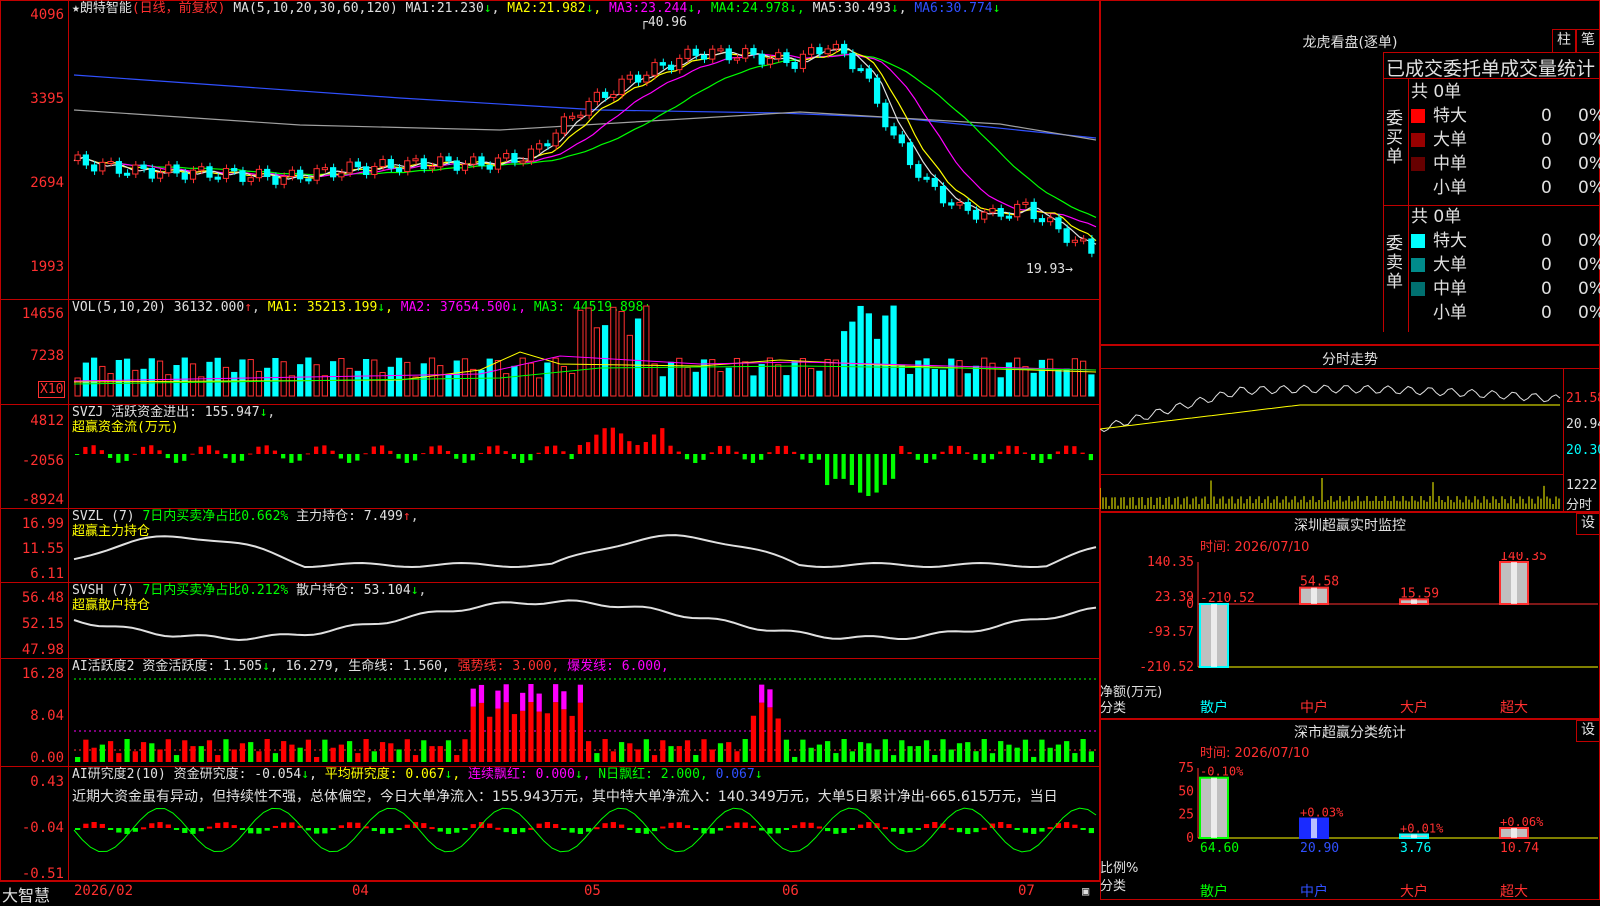 Image resolution: width=1600 pixels, height=906 pixels. What do you see at coordinates (1523, 558) in the screenshot?
I see `data-label: 140.35` at bounding box center [1523, 558].